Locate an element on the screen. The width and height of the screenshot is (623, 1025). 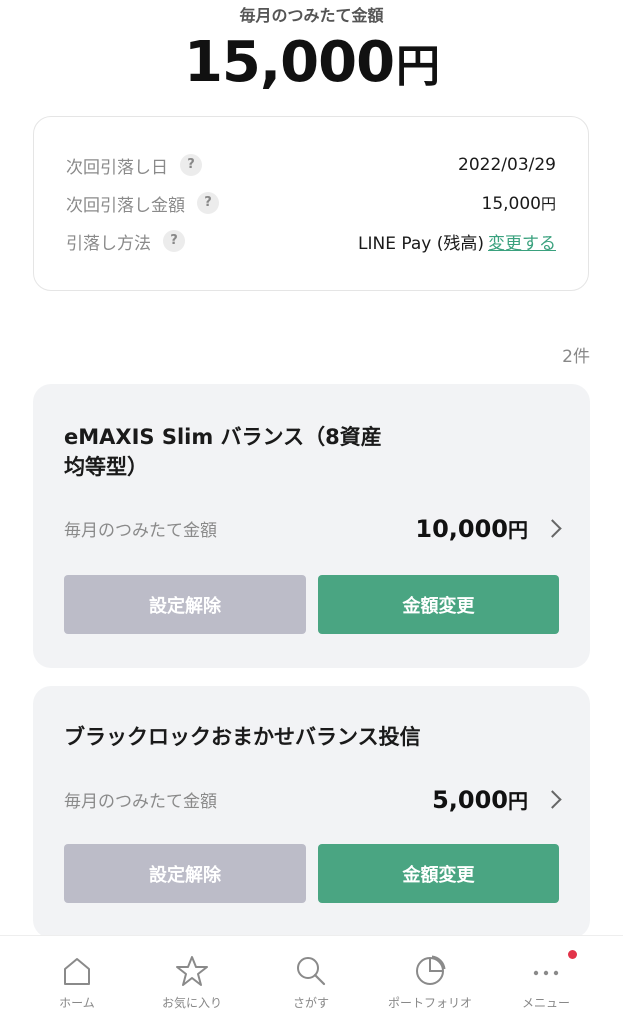
pie-chart-icon is located at coordinates (431, 970).